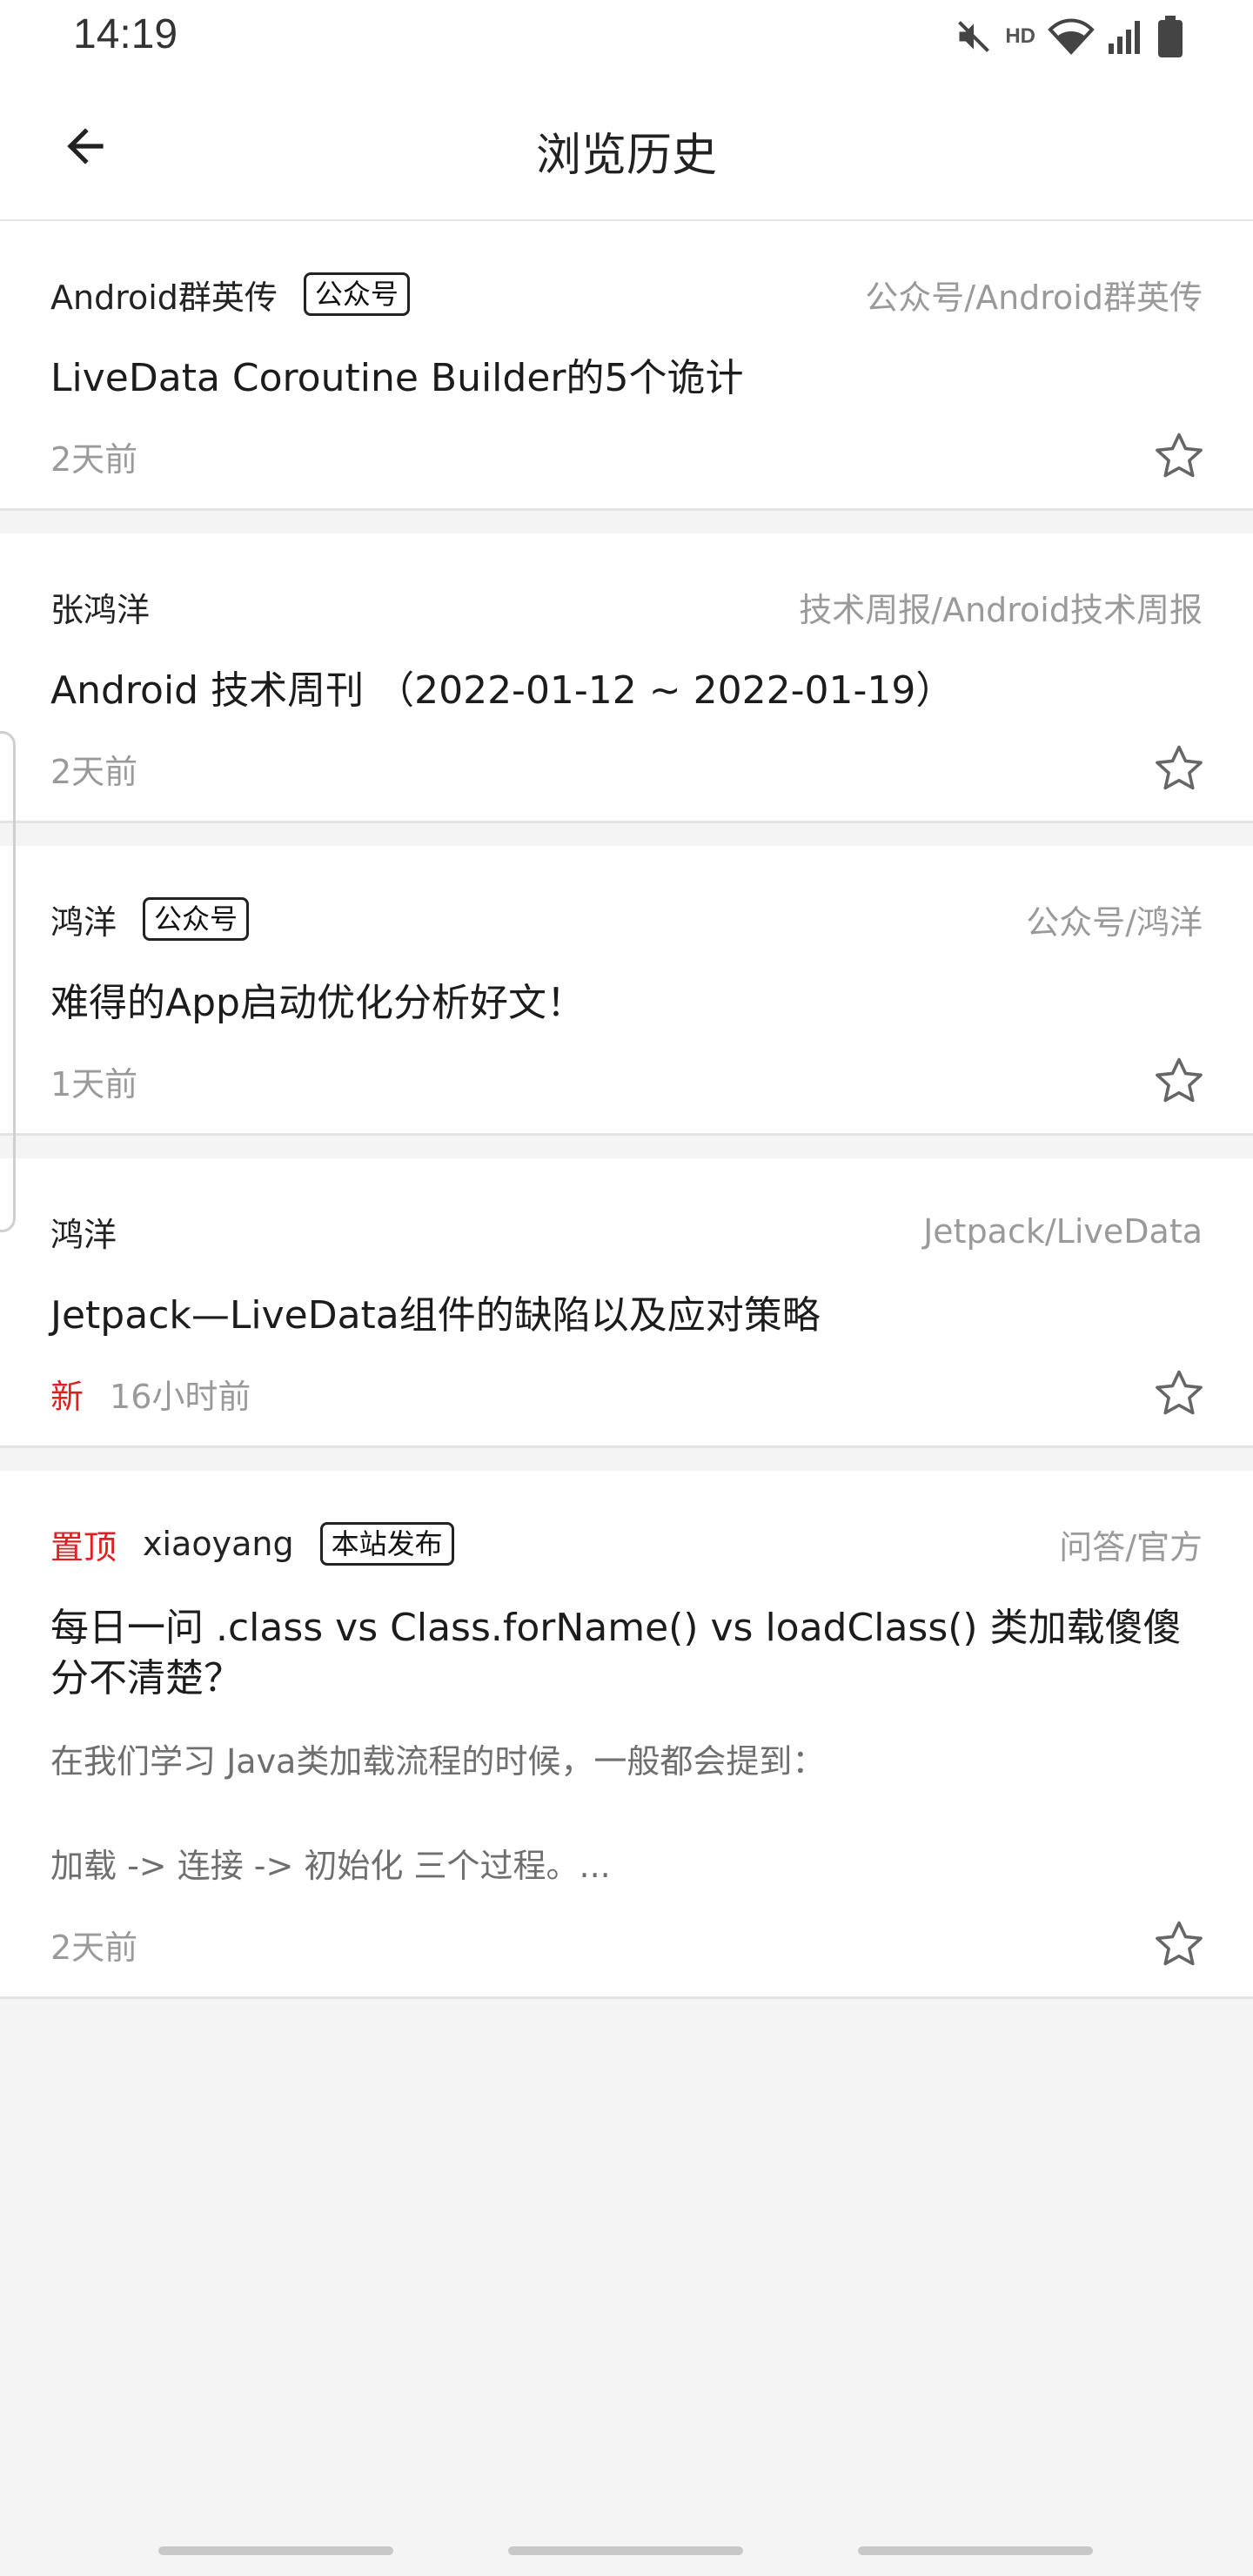 The height and width of the screenshot is (2576, 1253). I want to click on article-title: 难得的App启动优化分析好文！, so click(626, 1003).